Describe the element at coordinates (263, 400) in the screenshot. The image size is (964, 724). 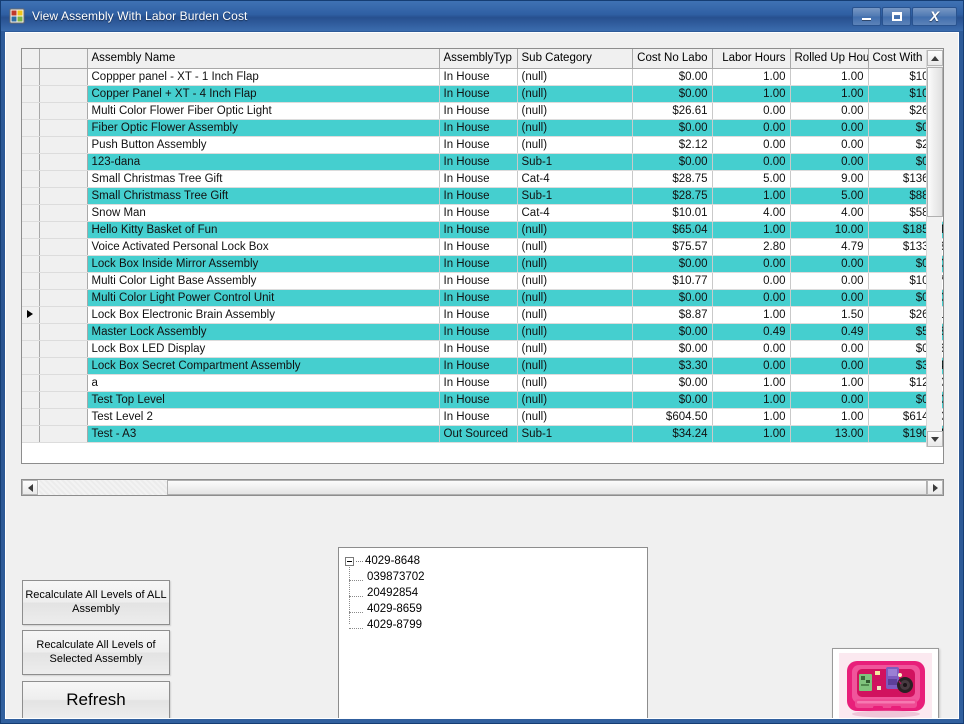
I see `cell-assembly-name: Test Top Level` at that location.